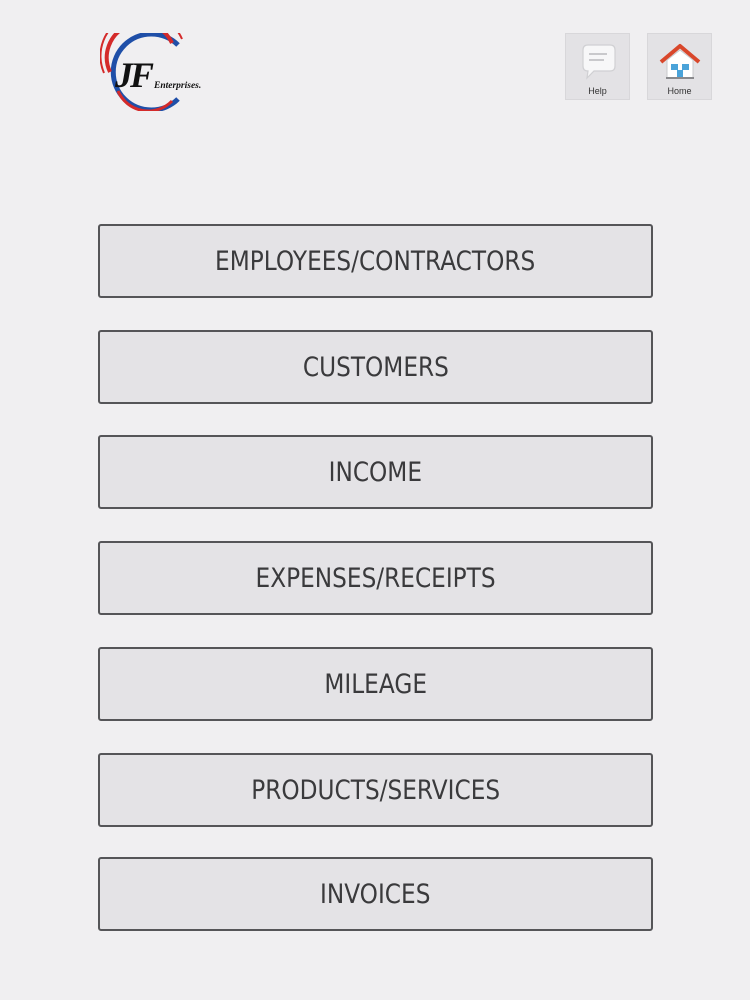 This screenshot has width=750, height=1000. I want to click on menu-item-label: INCOME, so click(375, 472).